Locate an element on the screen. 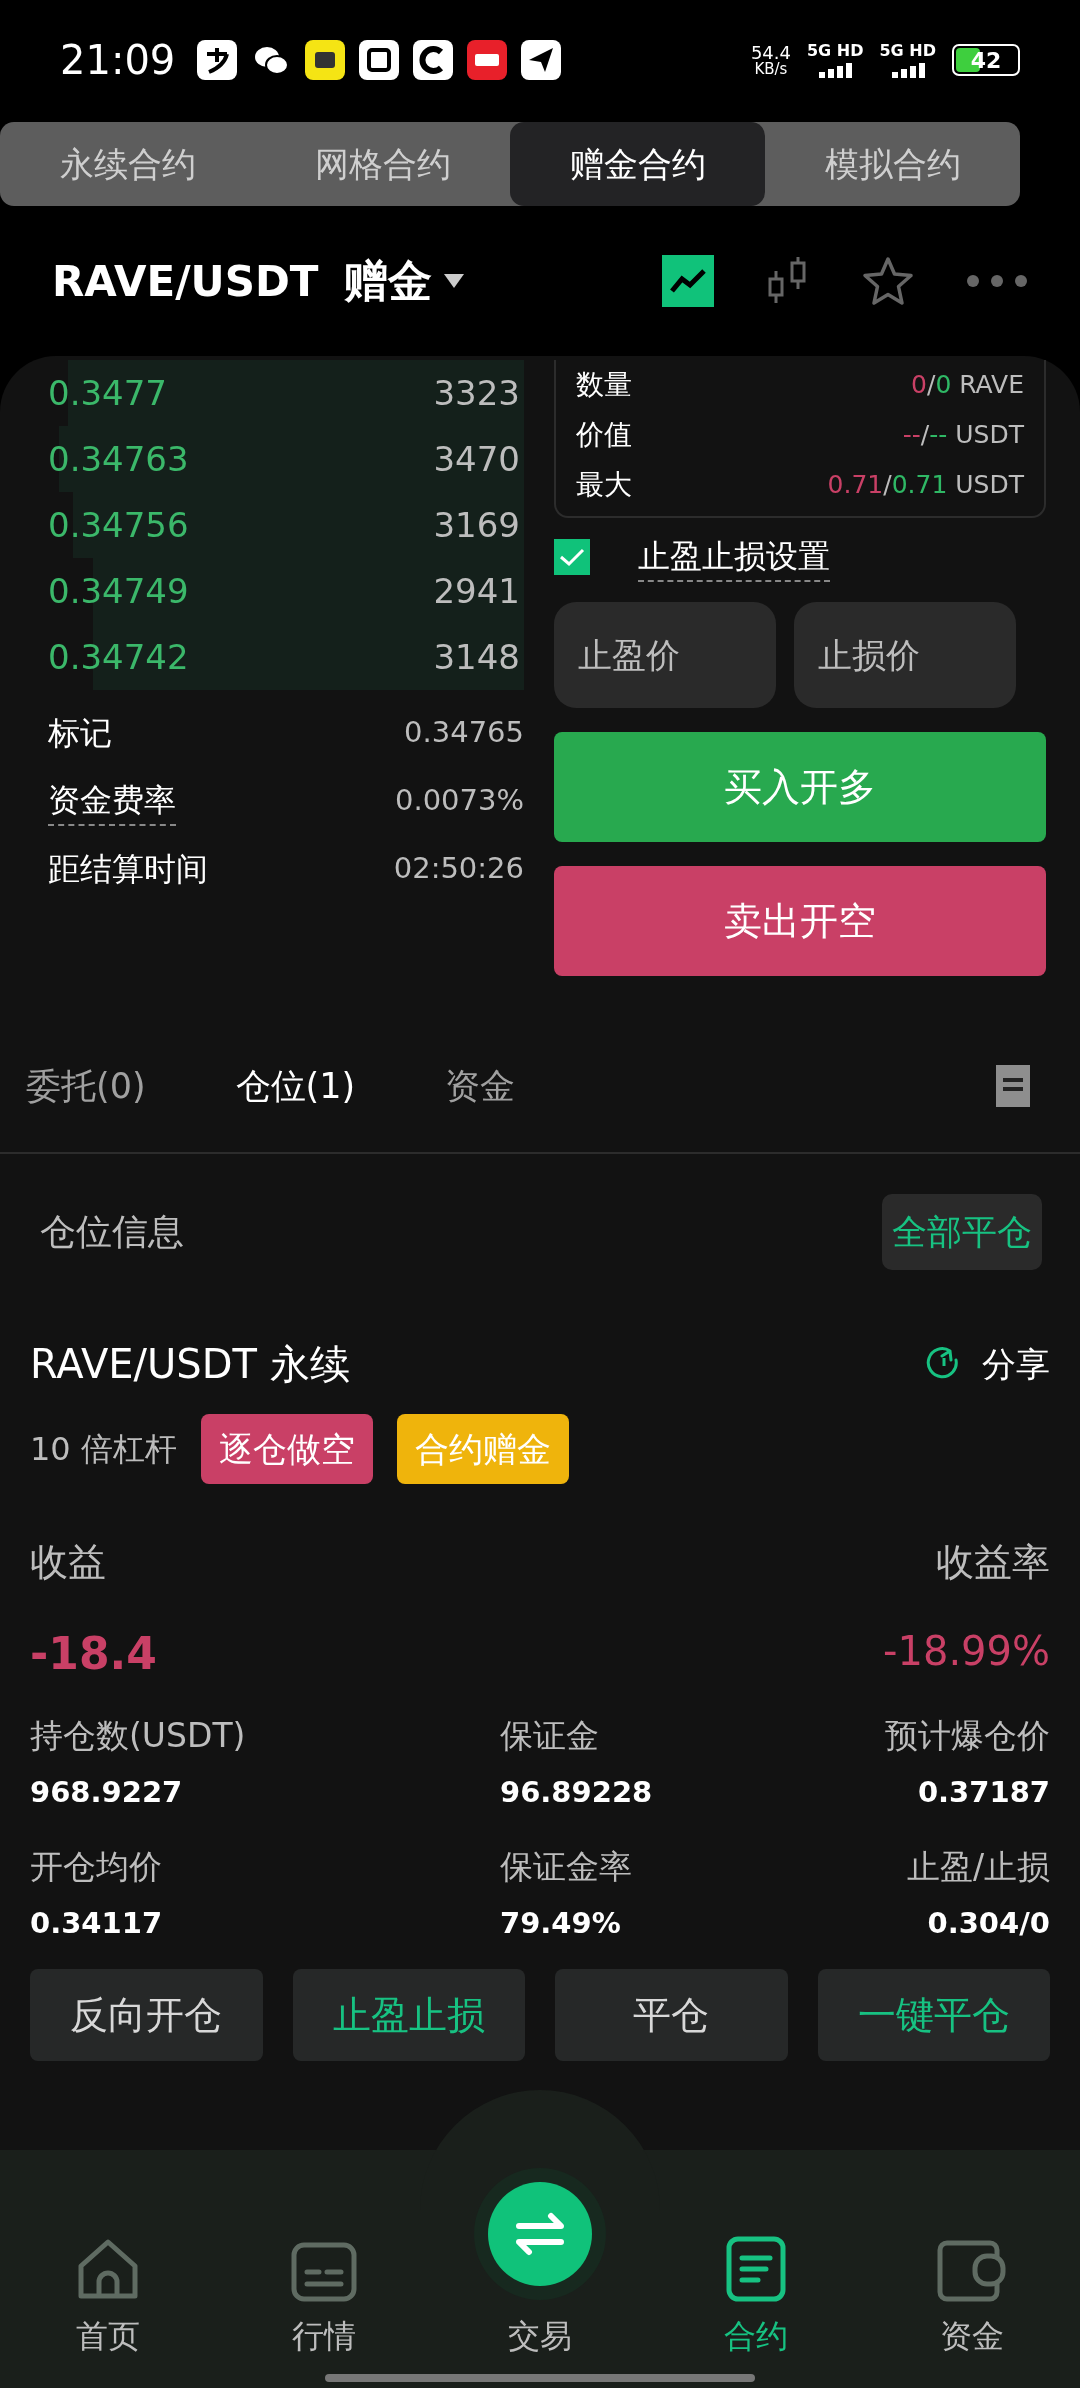 This screenshot has width=1080, height=2388. bid-price: 0.34756 is located at coordinates (118, 525).